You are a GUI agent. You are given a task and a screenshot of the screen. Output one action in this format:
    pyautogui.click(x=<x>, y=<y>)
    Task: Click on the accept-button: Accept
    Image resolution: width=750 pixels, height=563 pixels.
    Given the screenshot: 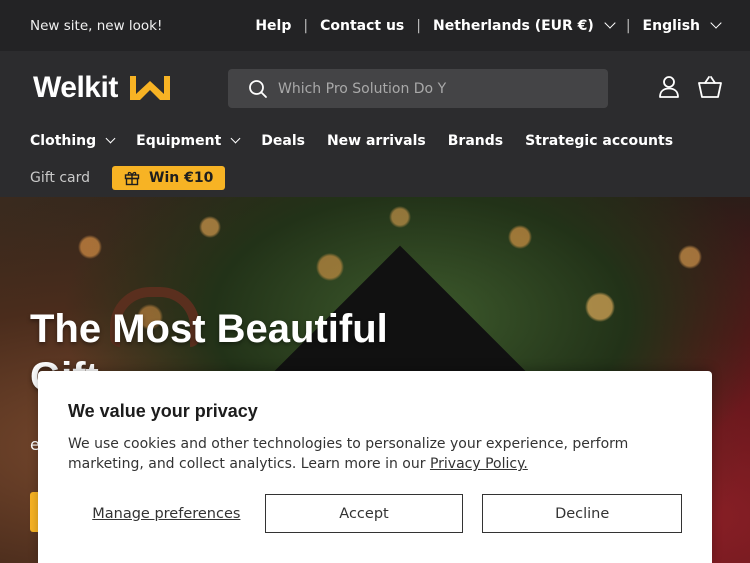 What is the action you would take?
    pyautogui.click(x=364, y=513)
    